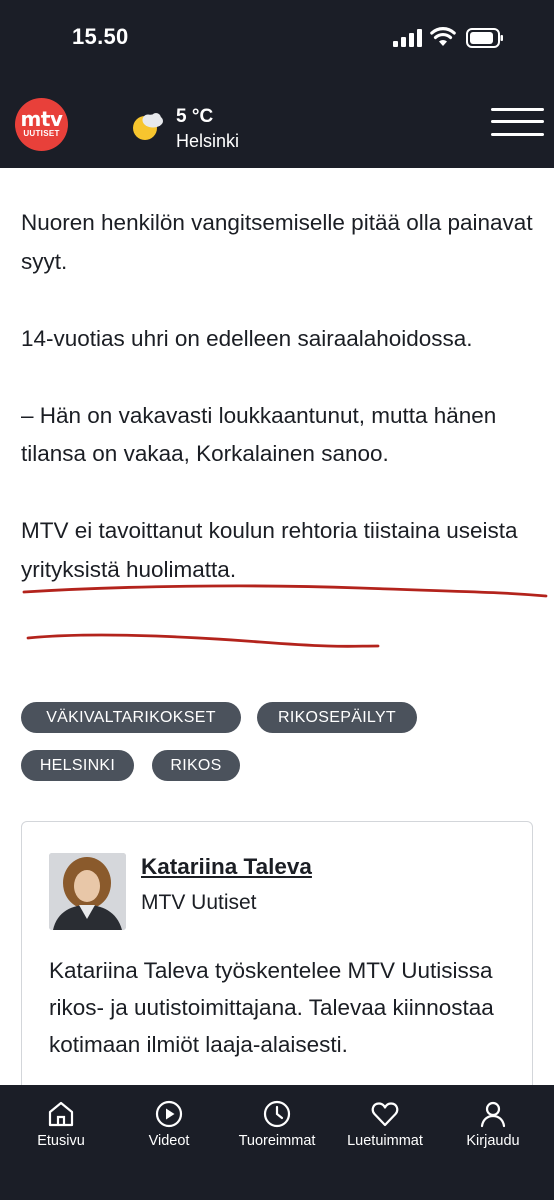 The height and width of the screenshot is (1200, 554). What do you see at coordinates (61, 1114) in the screenshot?
I see `home-icon` at bounding box center [61, 1114].